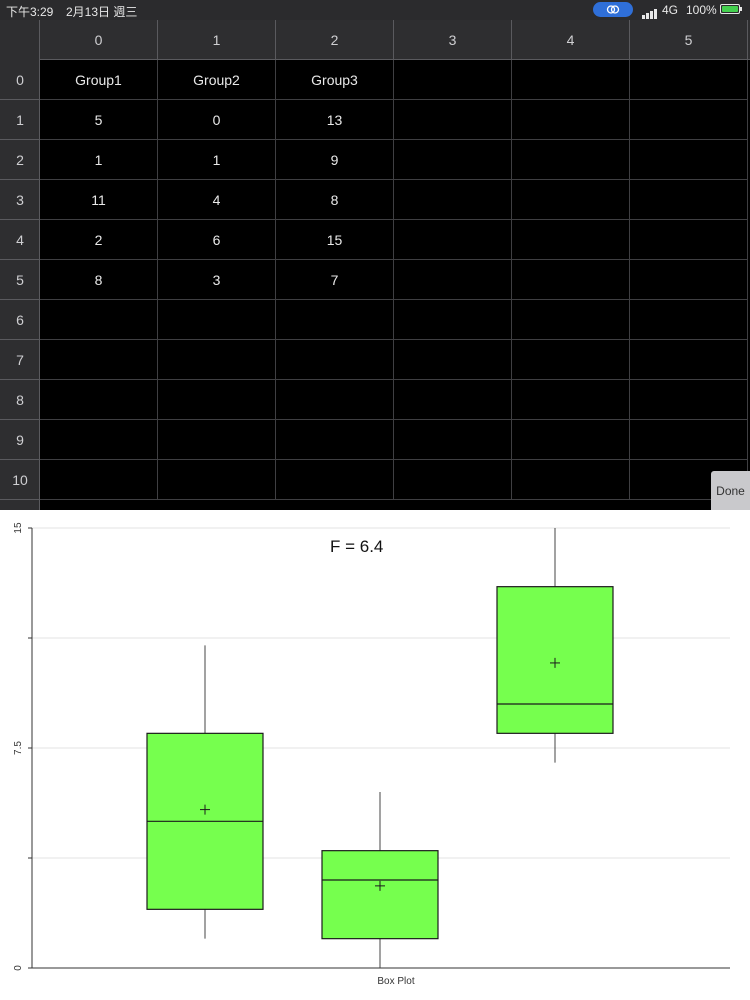 The image size is (750, 1000). Describe the element at coordinates (701, 10) in the screenshot. I see `battery-percent: 100%` at that location.